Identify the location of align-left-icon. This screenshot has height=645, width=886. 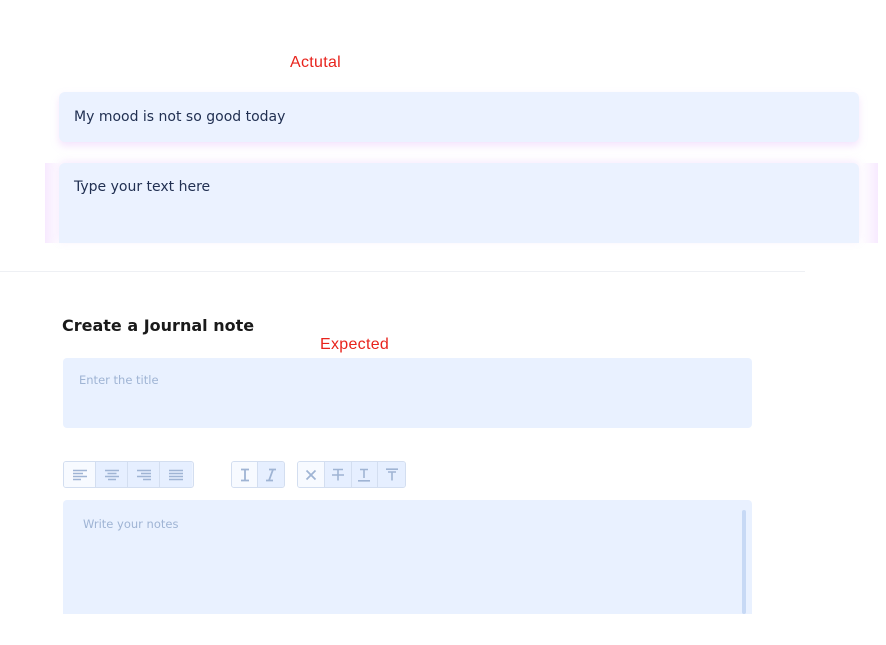
(79, 474).